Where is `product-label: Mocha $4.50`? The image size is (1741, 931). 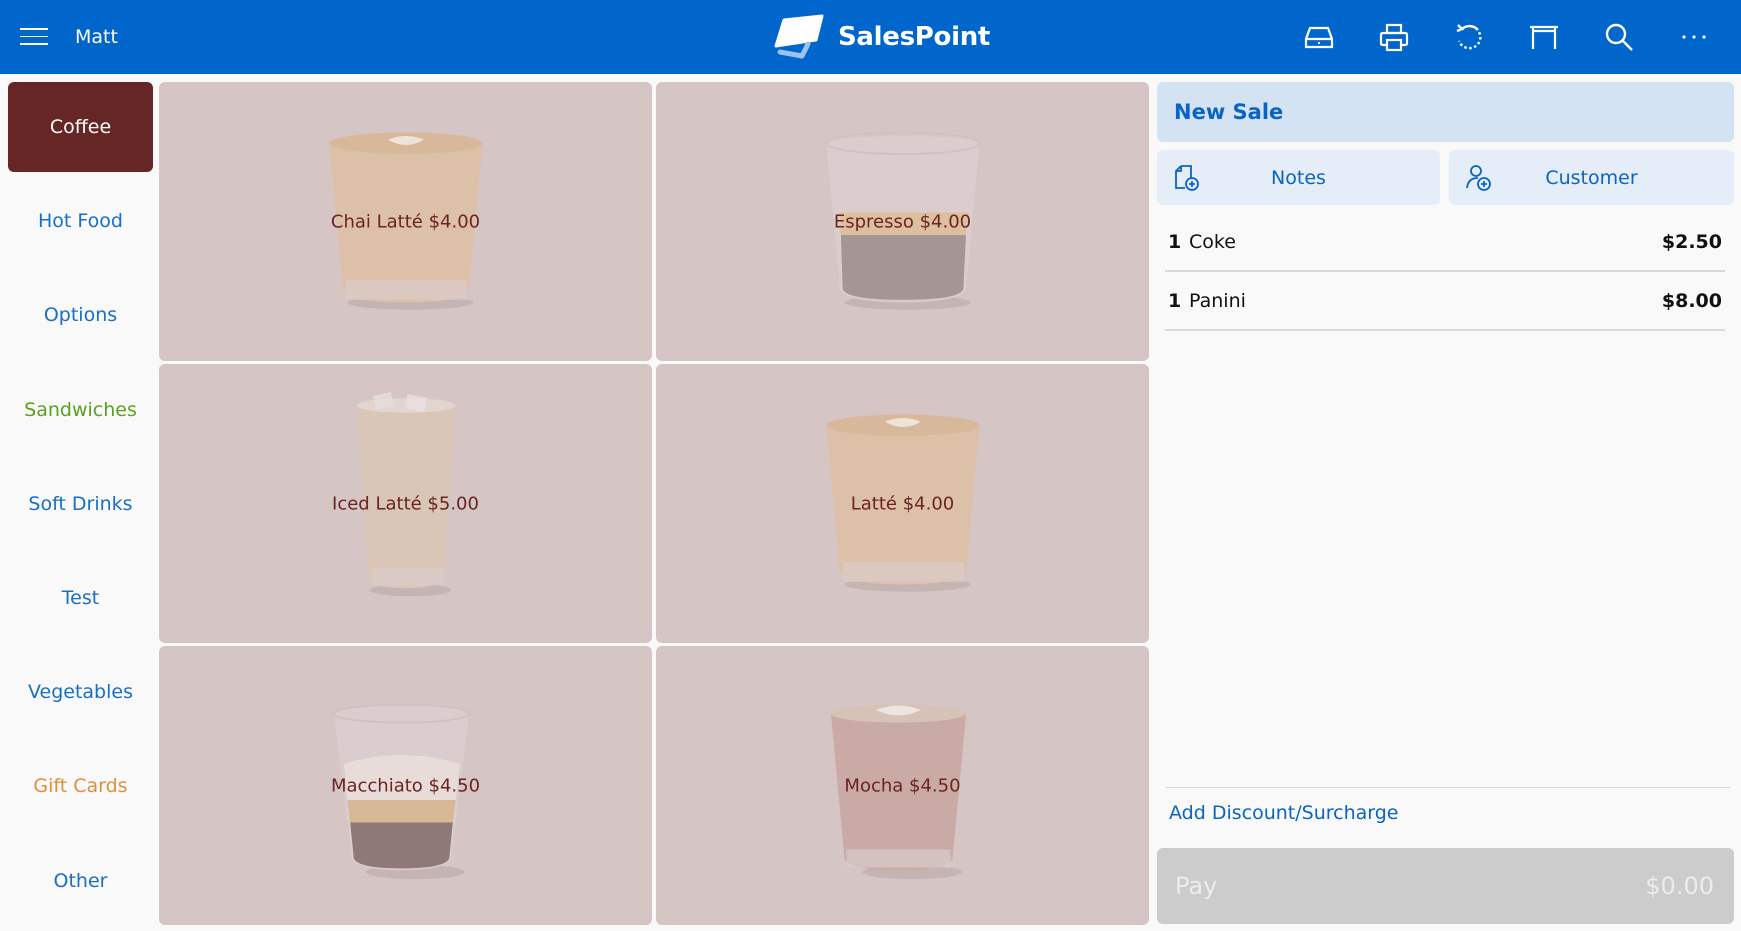
product-label: Mocha $4.50 is located at coordinates (902, 785).